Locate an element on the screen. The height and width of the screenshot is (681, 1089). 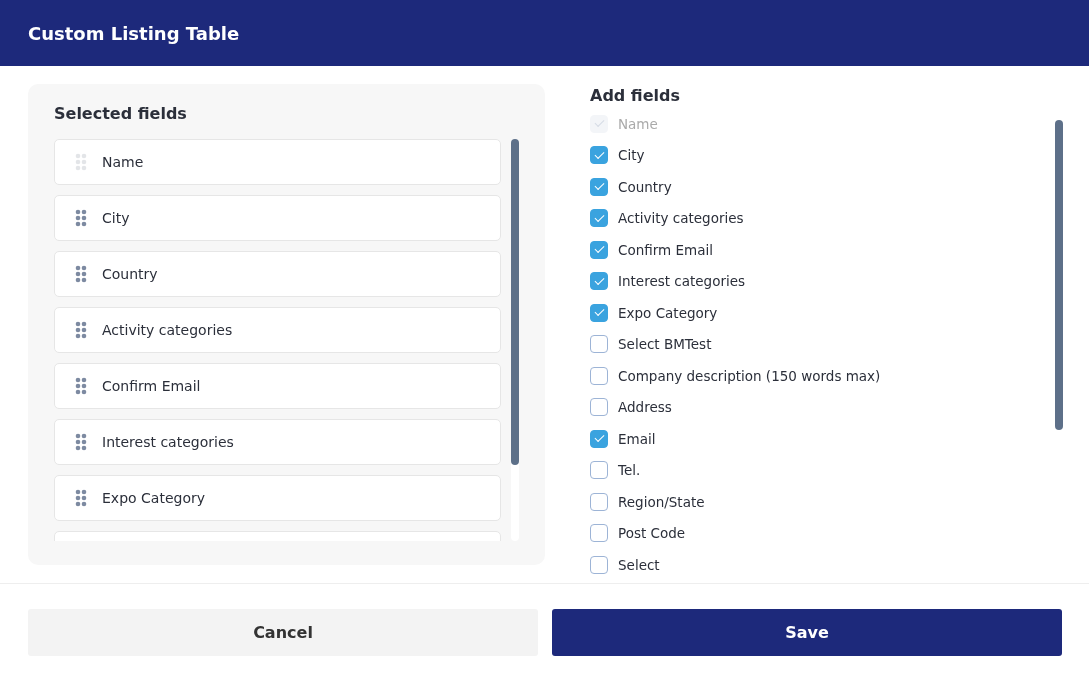
section-title: Add fields is located at coordinates (636, 96).